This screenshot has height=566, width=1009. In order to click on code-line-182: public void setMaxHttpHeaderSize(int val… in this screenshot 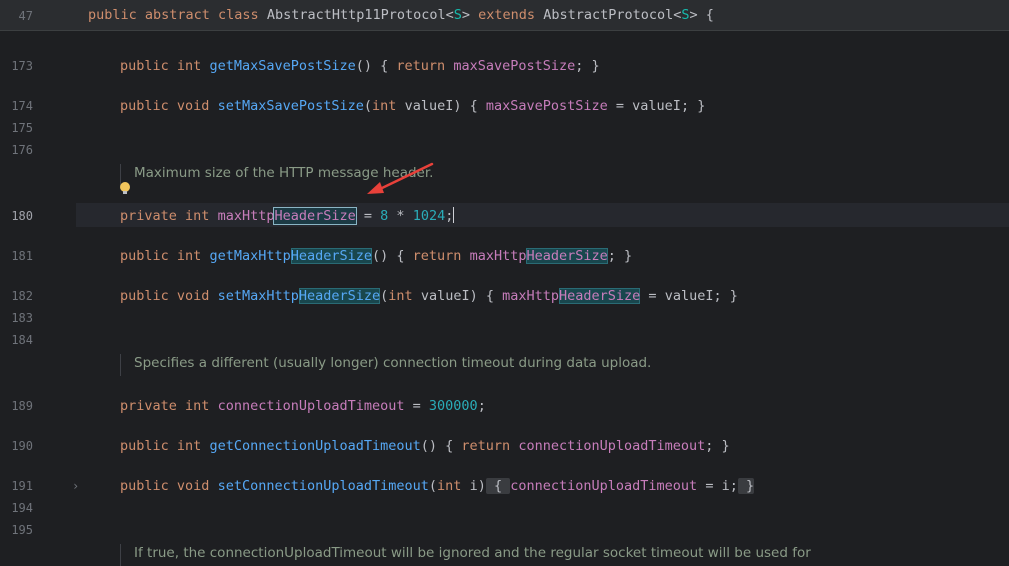, I will do `click(429, 296)`.